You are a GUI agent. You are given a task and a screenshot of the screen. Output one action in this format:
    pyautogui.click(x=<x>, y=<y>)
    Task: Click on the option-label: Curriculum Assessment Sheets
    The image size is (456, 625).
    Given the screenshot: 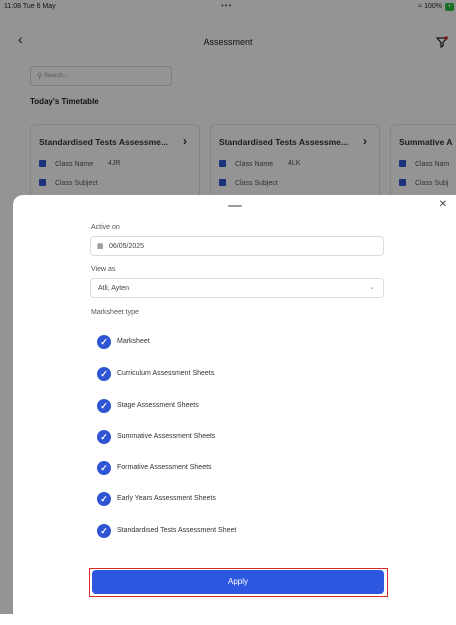 What is the action you would take?
    pyautogui.click(x=166, y=373)
    